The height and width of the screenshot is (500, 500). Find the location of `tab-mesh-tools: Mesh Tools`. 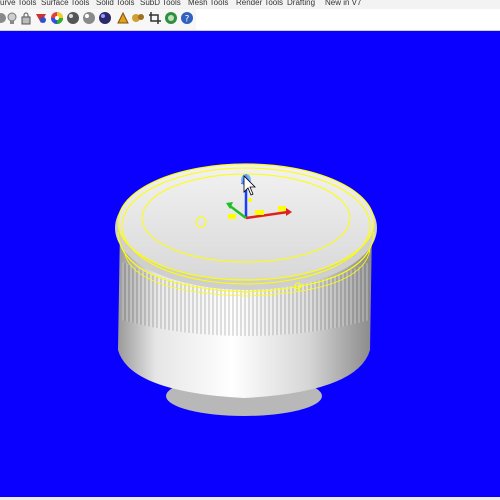

tab-mesh-tools: Mesh Tools is located at coordinates (208, 4).